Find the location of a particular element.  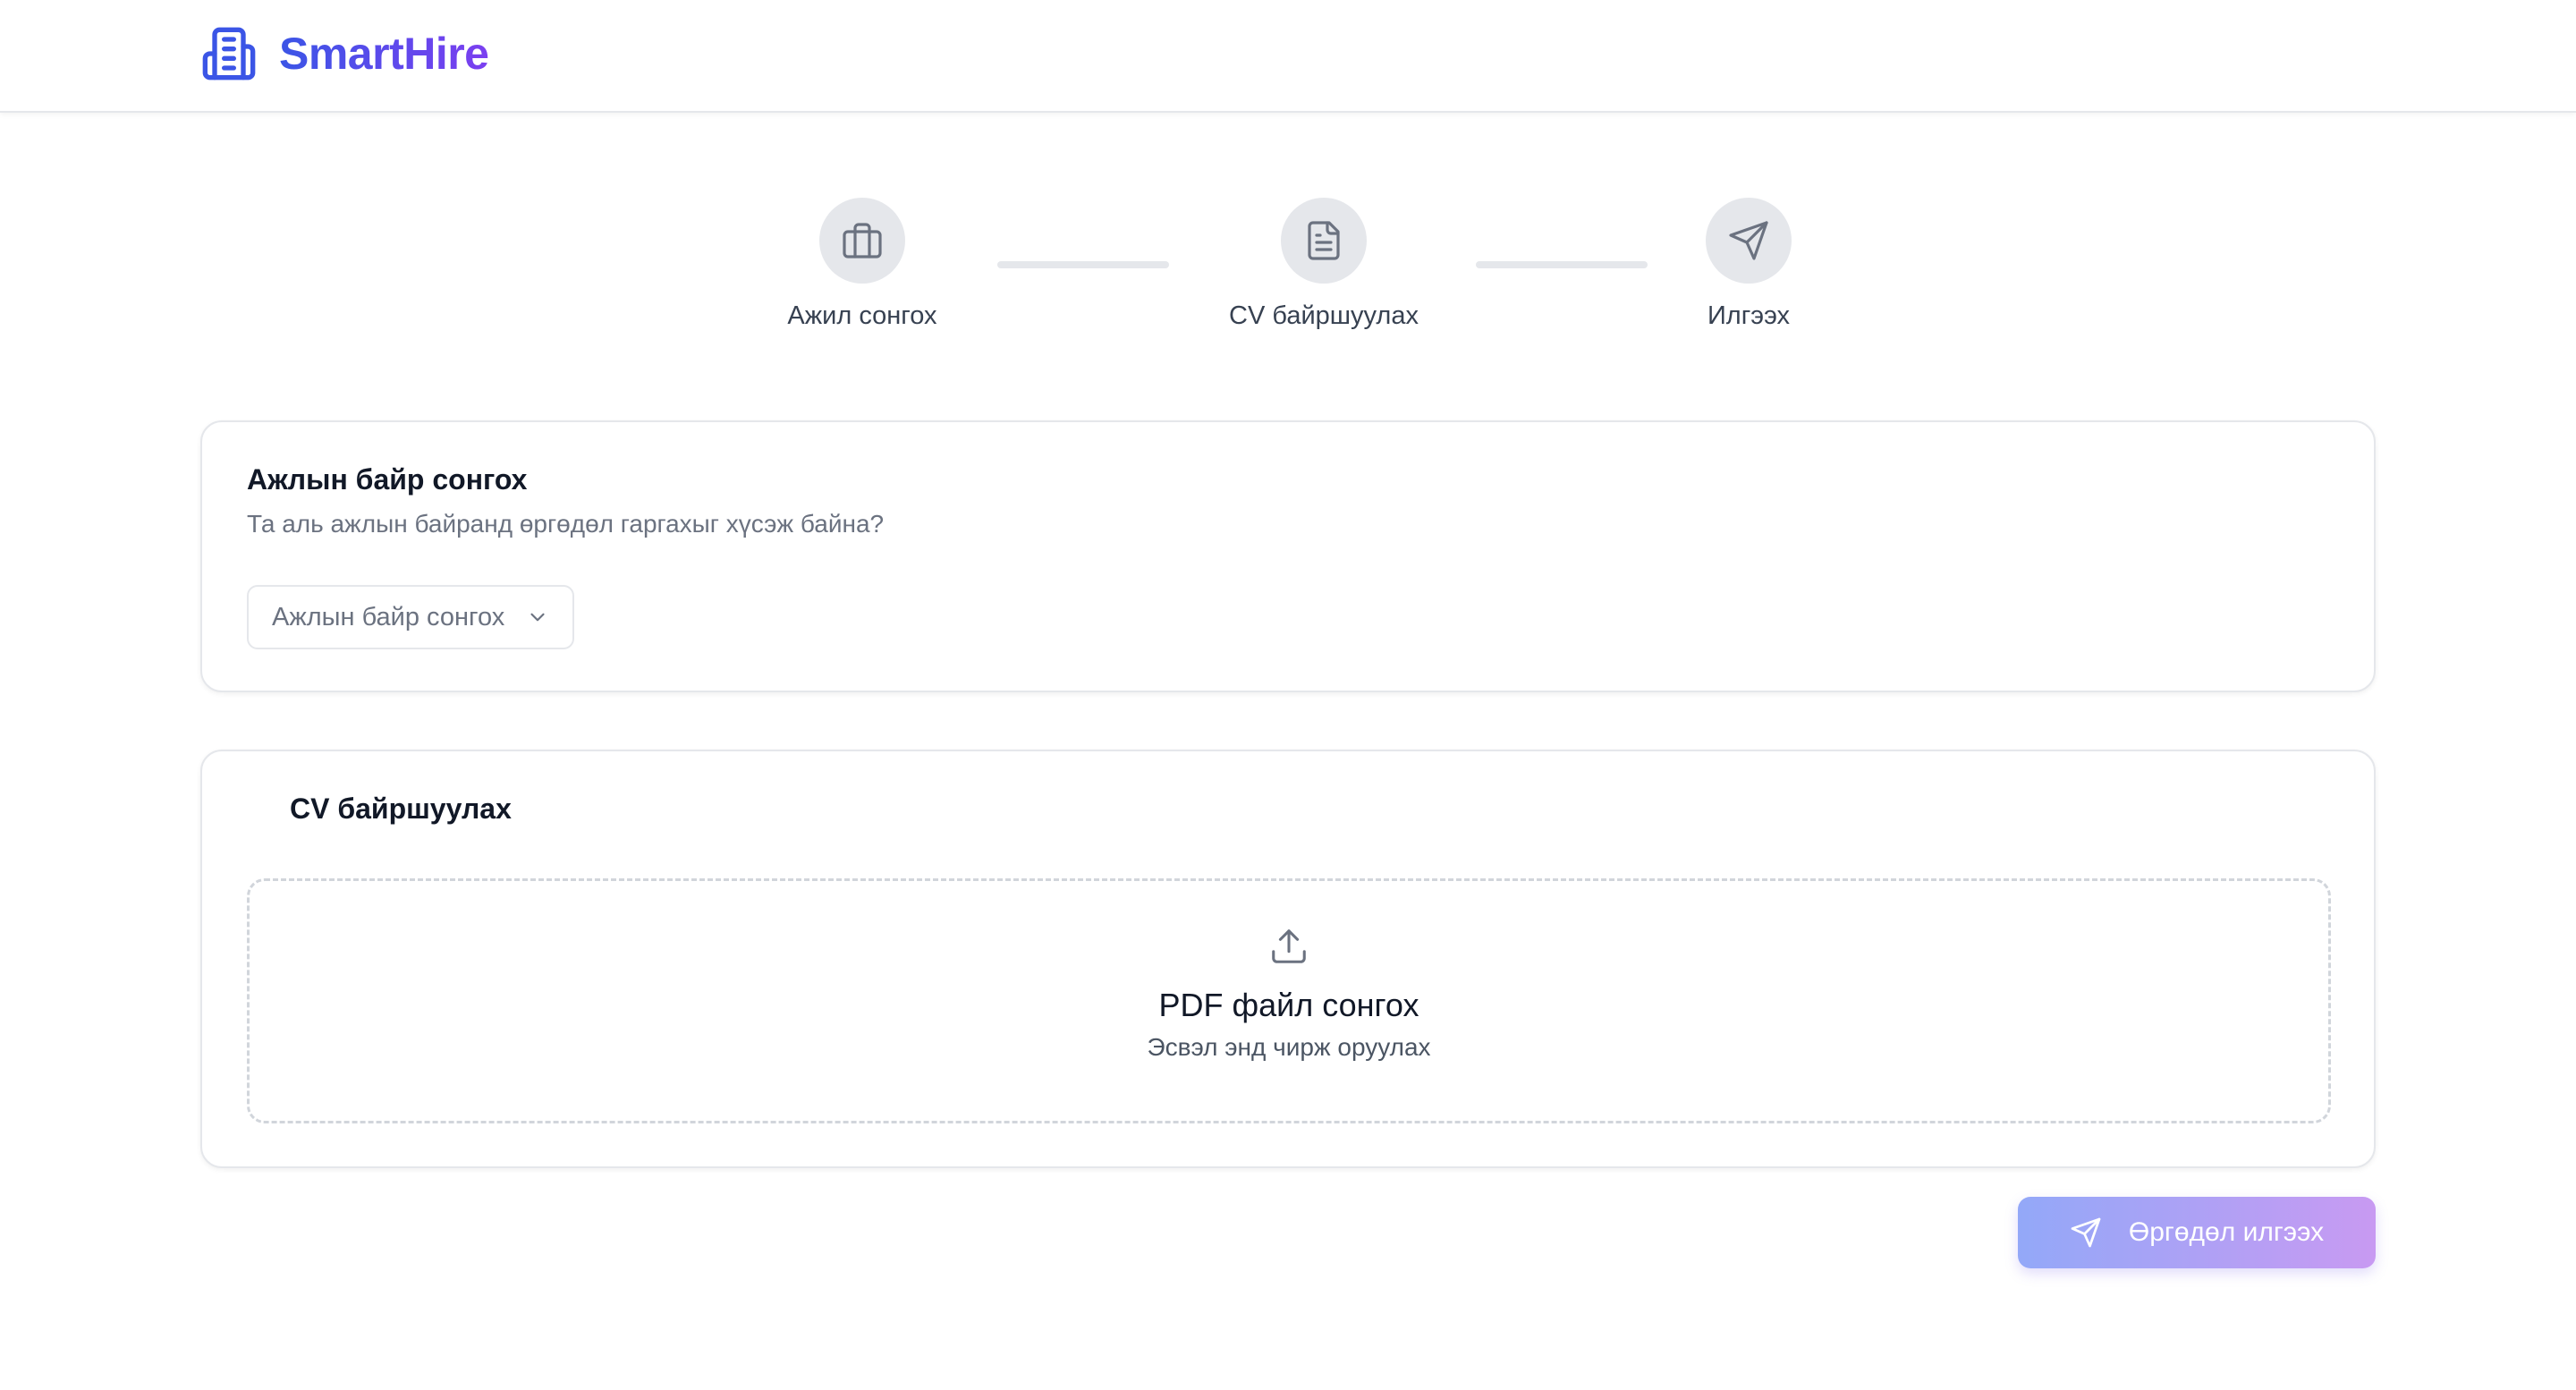

submit-label: Өргөдөл илгээх is located at coordinates (2226, 1232).